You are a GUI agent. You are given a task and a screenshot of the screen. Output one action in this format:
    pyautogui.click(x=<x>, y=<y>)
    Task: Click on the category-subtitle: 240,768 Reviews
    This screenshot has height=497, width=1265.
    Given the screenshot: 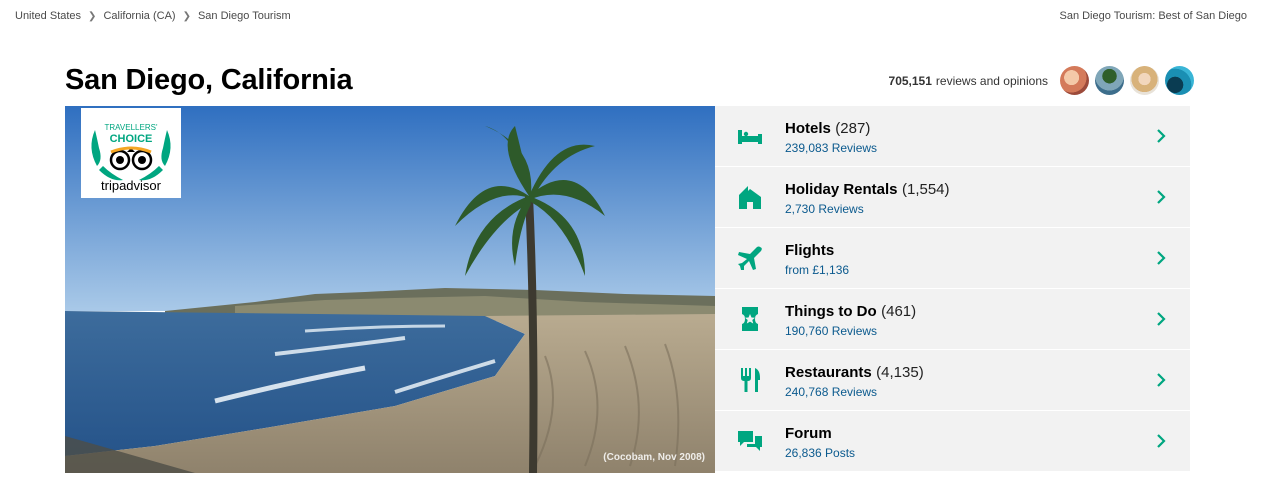 What is the action you would take?
    pyautogui.click(x=854, y=392)
    